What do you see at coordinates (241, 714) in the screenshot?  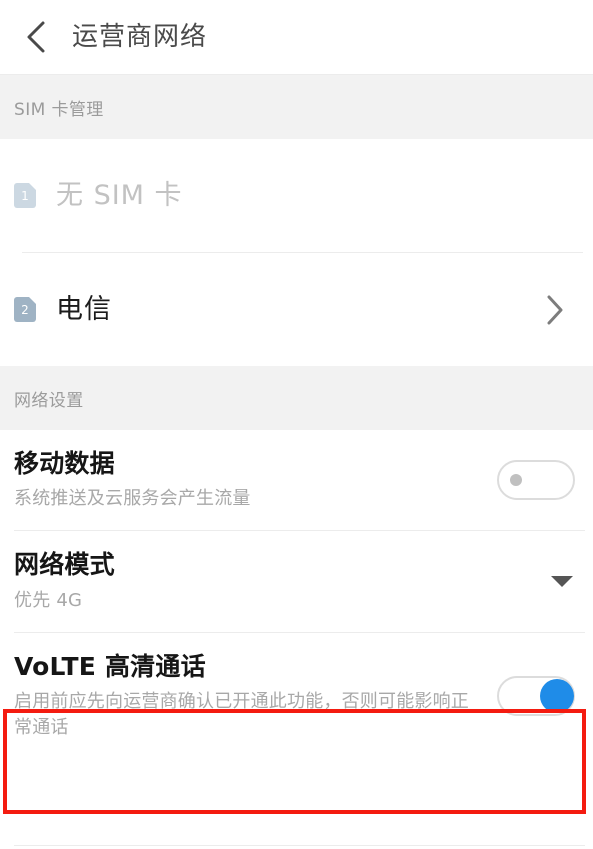 I see `row-volte-subtitle: 启用前应先向运营商确认已开通此功能，否则可能影响正常通话` at bounding box center [241, 714].